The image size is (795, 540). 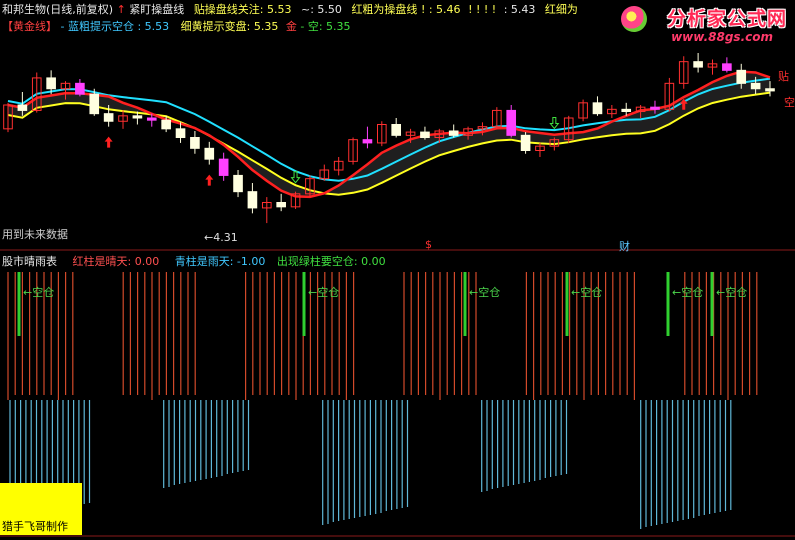 I want to click on indicator-red-thin: 红细为, so click(x=561, y=9).